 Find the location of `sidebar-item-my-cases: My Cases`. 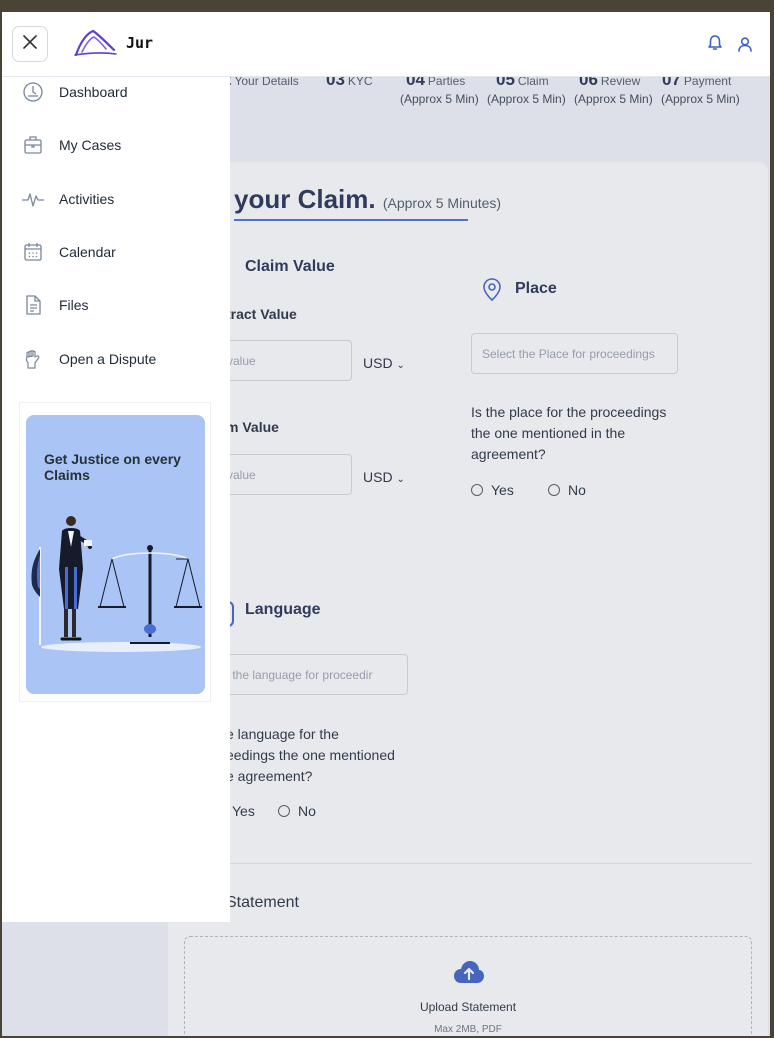

sidebar-item-my-cases: My Cases is located at coordinates (70, 145).